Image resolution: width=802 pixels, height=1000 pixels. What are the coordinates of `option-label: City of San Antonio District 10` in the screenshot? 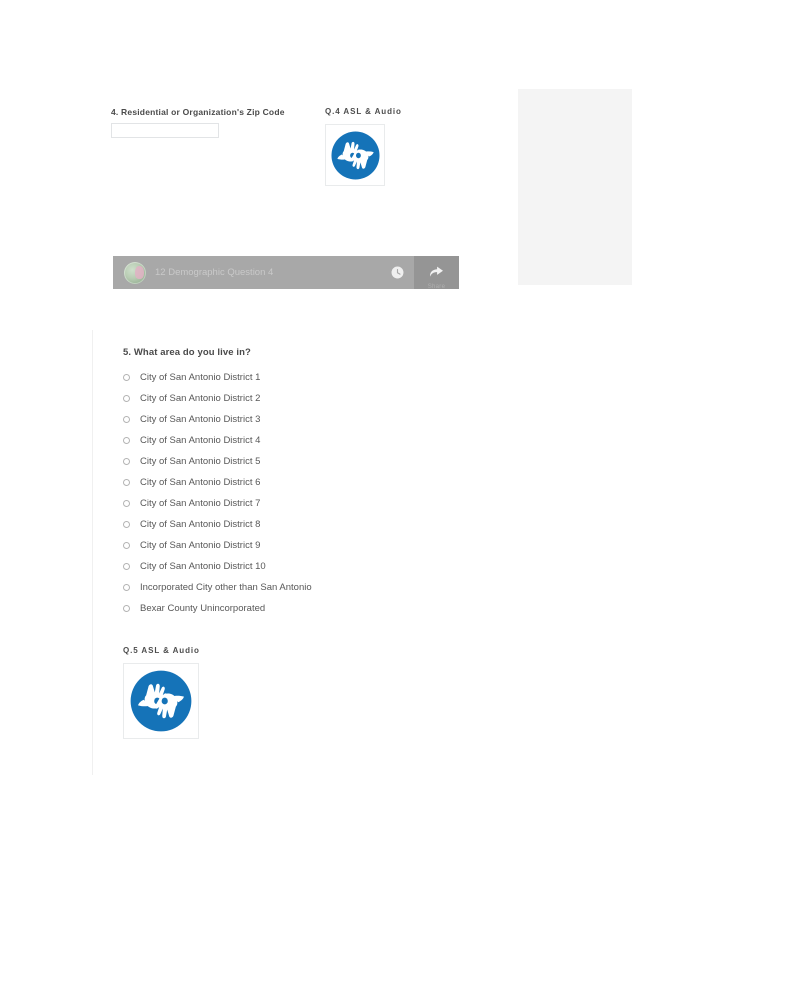 It's located at (203, 566).